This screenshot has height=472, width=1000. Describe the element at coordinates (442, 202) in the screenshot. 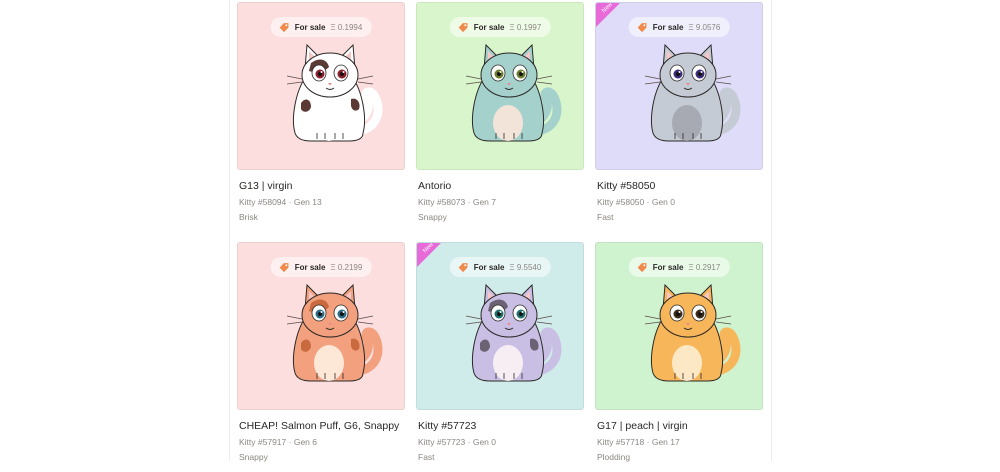

I see `kitty-id: Kitty #58073` at that location.